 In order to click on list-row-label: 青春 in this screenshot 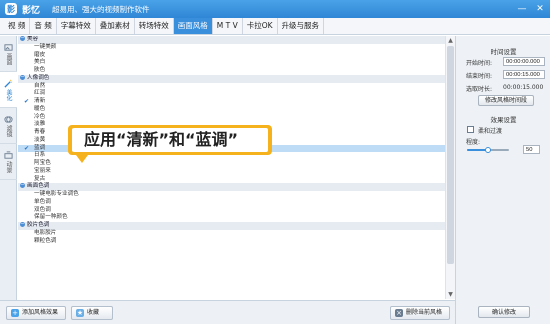, I will do `click(40, 132)`.